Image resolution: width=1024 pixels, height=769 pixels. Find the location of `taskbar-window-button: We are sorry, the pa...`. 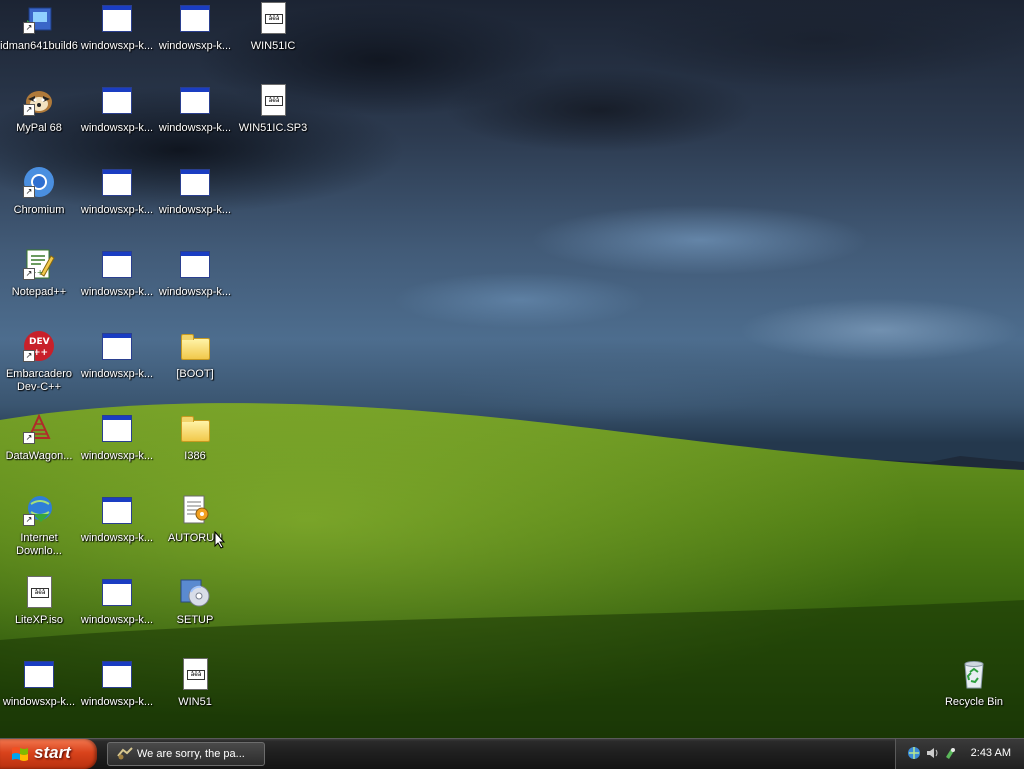

taskbar-window-button: We are sorry, the pa... is located at coordinates (186, 754).